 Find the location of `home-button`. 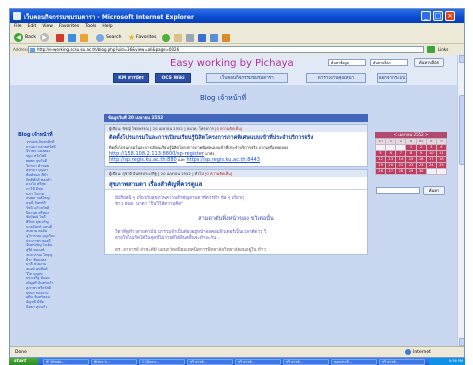

home-button is located at coordinates (84, 37).